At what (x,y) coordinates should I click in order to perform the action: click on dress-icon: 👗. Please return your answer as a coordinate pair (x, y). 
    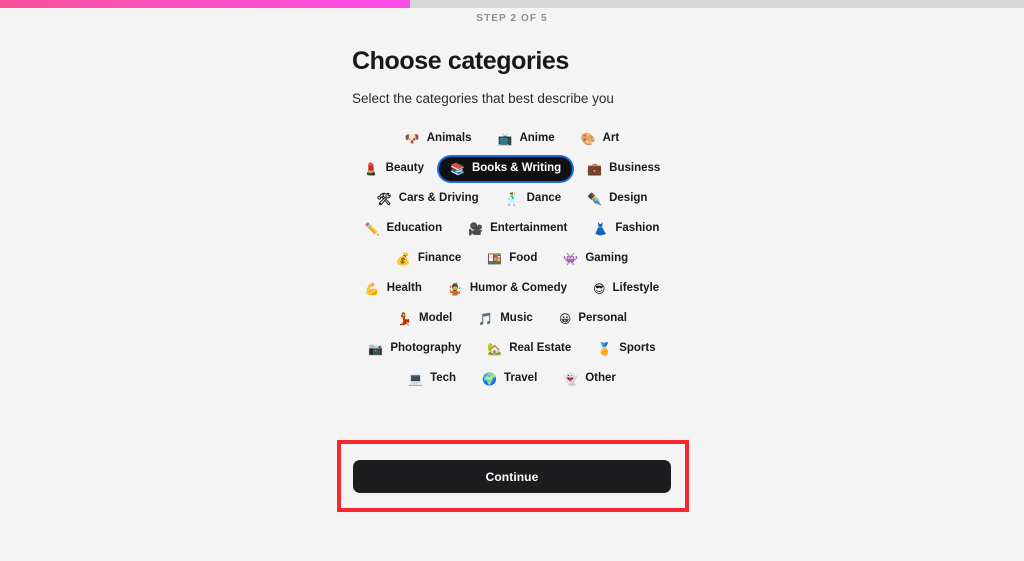
    Looking at the image, I should click on (601, 229).